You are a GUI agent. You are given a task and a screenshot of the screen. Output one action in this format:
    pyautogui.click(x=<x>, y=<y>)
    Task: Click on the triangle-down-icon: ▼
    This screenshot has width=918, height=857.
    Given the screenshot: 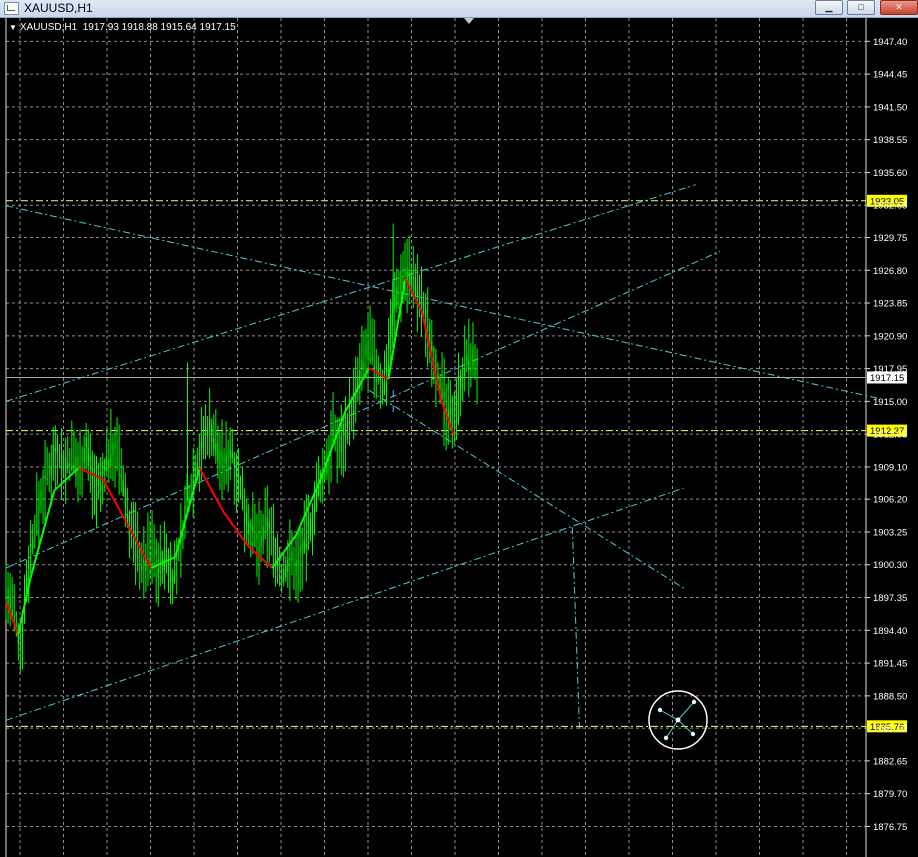 What is the action you would take?
    pyautogui.click(x=13, y=27)
    